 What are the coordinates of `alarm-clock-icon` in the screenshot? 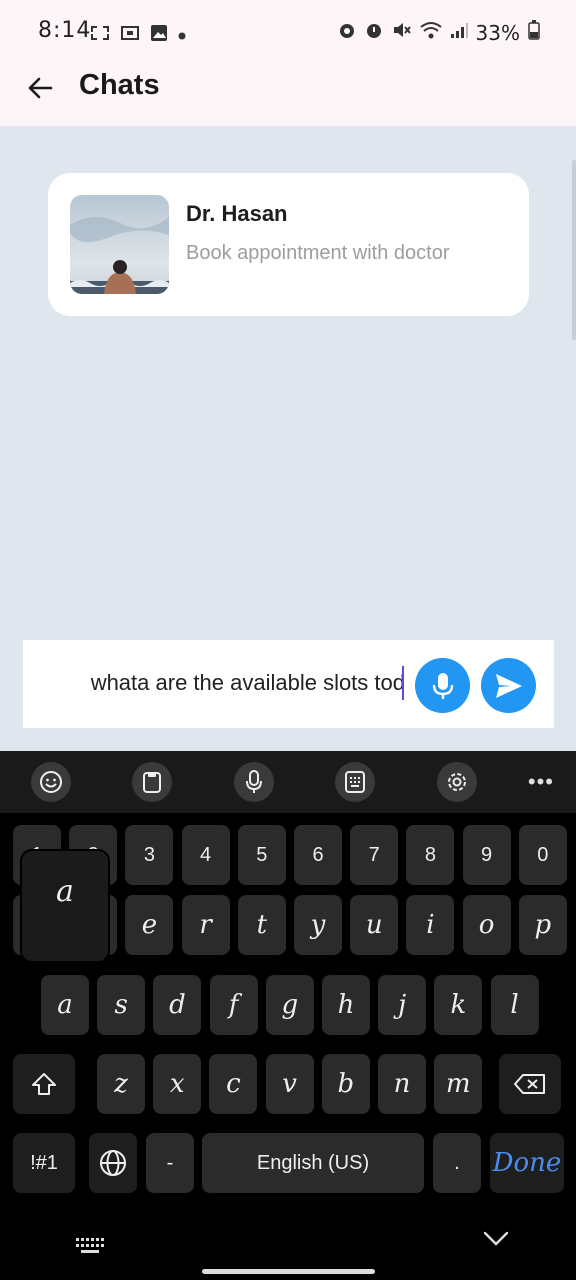 It's located at (374, 33).